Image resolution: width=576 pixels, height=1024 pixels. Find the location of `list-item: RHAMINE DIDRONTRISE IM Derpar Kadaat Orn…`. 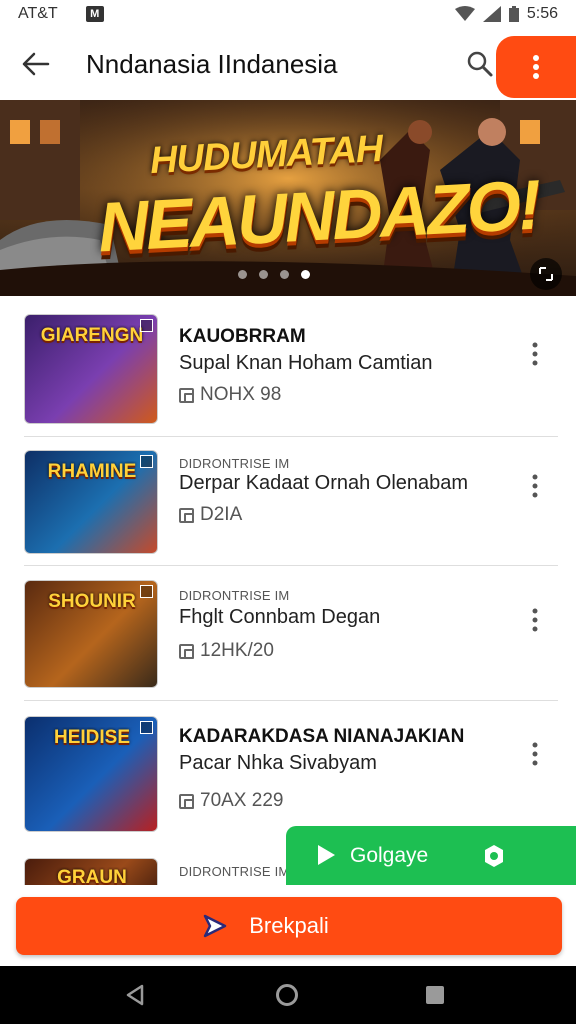

list-item: RHAMINE DIDRONTRISE IM Derpar Kadaat Orn… is located at coordinates (288, 505).